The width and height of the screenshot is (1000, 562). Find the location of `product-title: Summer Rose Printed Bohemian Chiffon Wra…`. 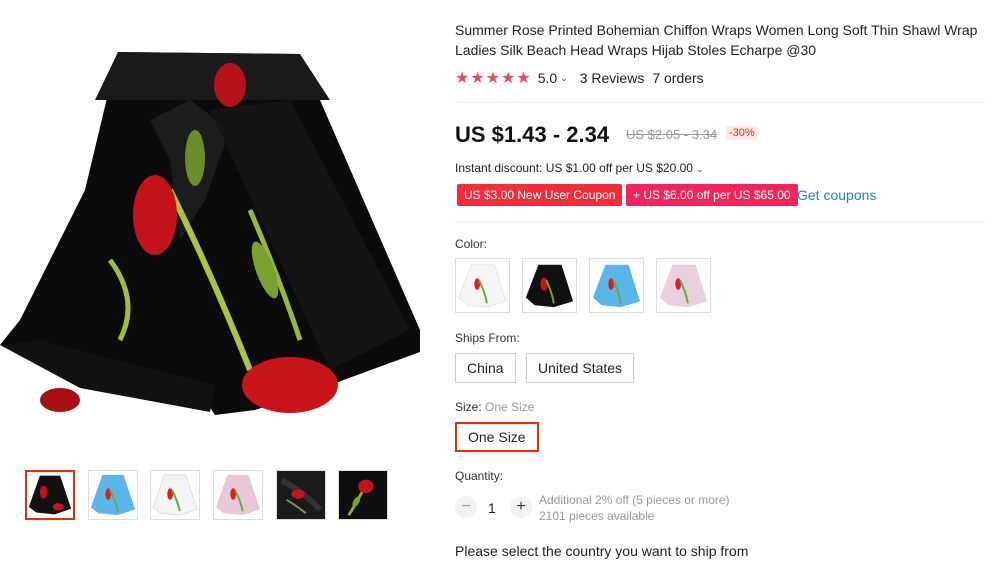

product-title: Summer Rose Printed Bohemian Chiffon Wra… is located at coordinates (716, 40).